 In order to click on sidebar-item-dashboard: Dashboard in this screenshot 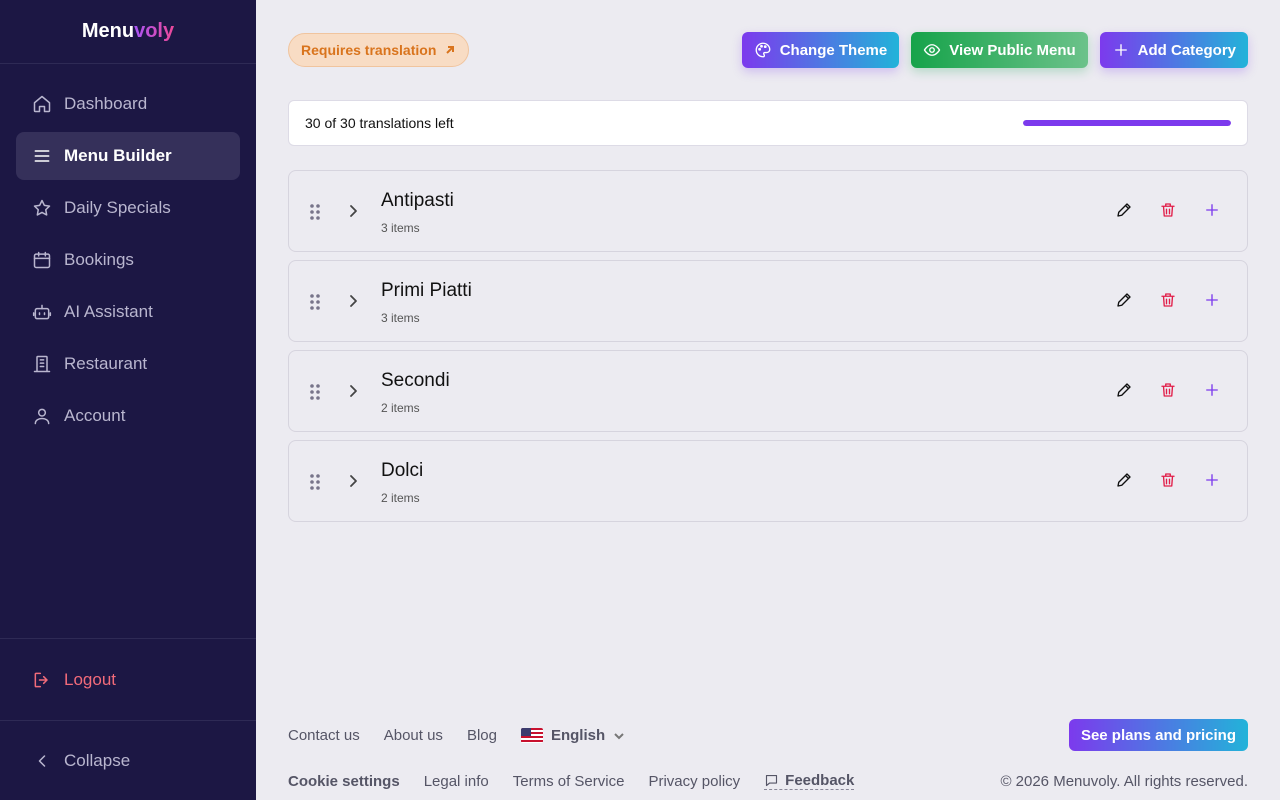, I will do `click(128, 104)`.